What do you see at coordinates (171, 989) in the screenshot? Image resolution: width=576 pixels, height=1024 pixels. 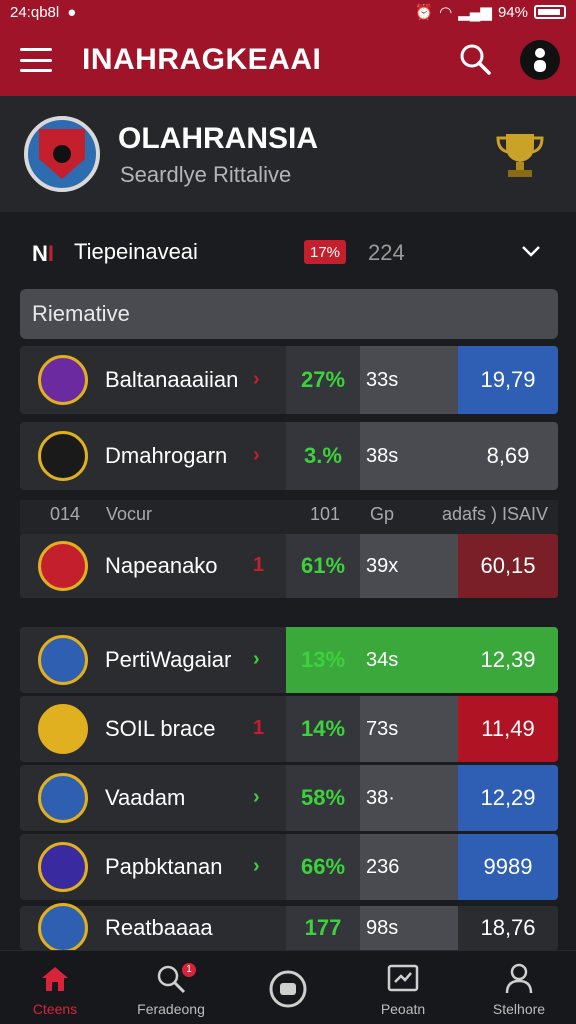 I see `nav-item-search: 1 Feradeong` at bounding box center [171, 989].